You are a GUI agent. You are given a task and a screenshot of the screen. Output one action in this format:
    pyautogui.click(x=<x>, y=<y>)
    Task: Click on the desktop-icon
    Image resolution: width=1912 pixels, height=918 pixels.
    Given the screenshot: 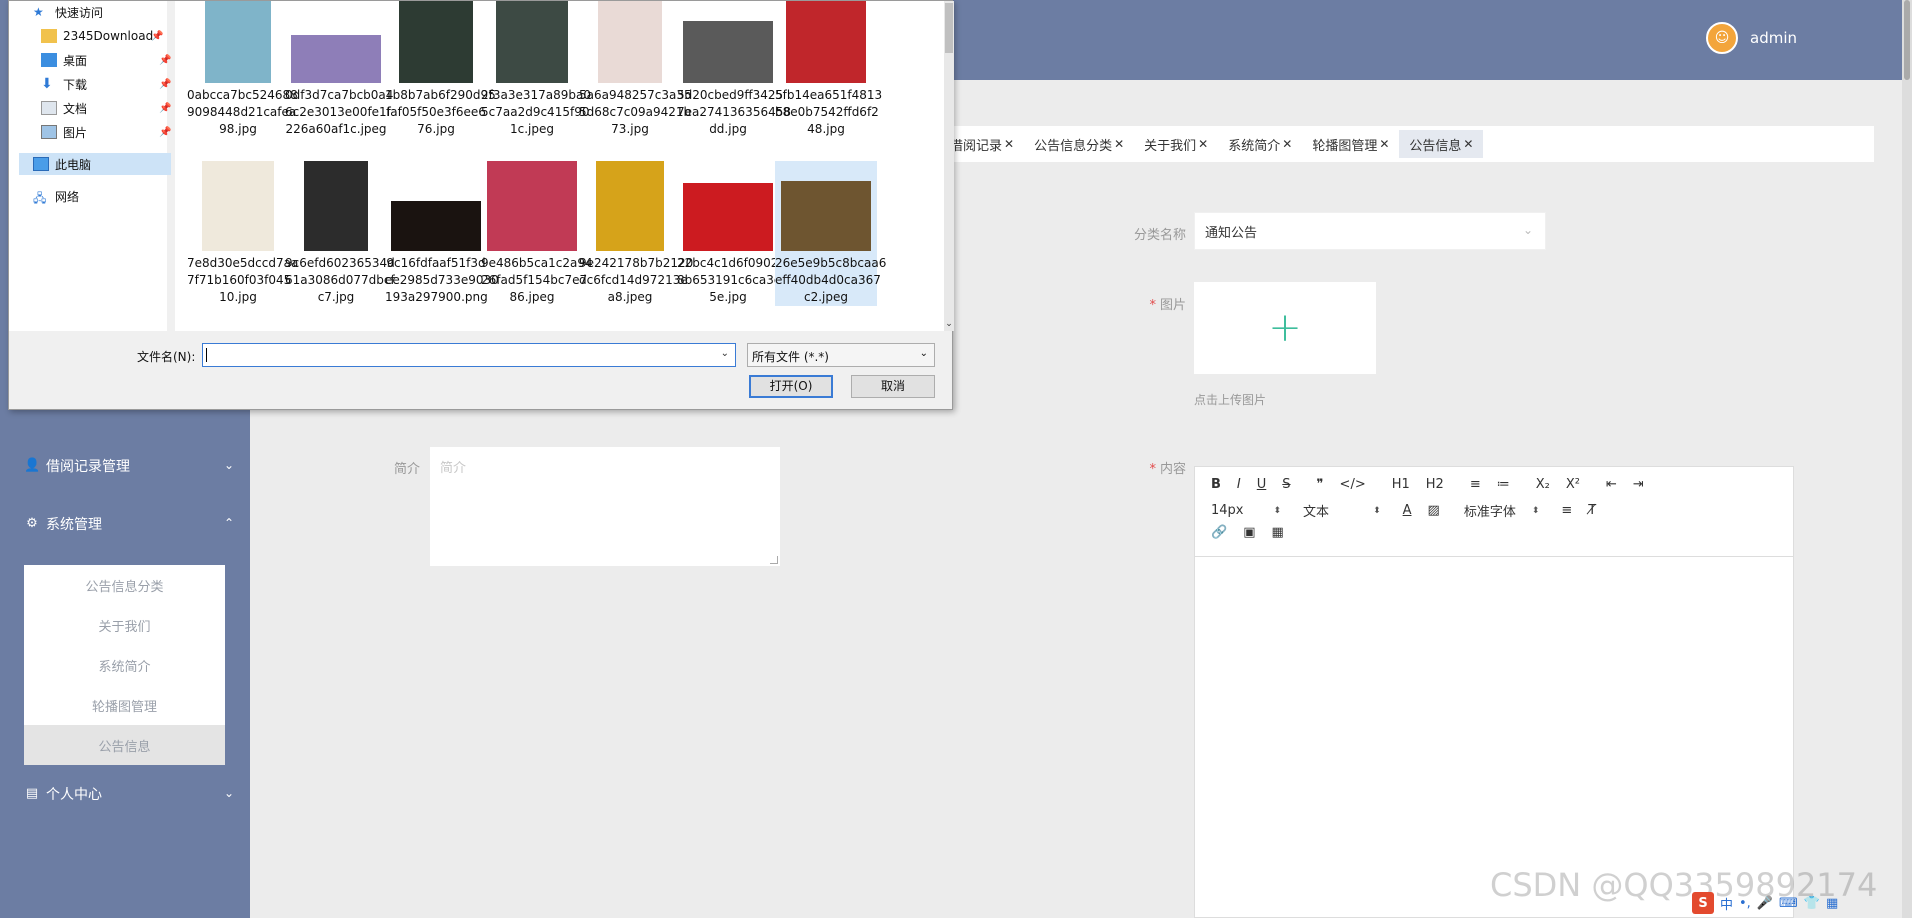 What is the action you would take?
    pyautogui.click(x=49, y=60)
    